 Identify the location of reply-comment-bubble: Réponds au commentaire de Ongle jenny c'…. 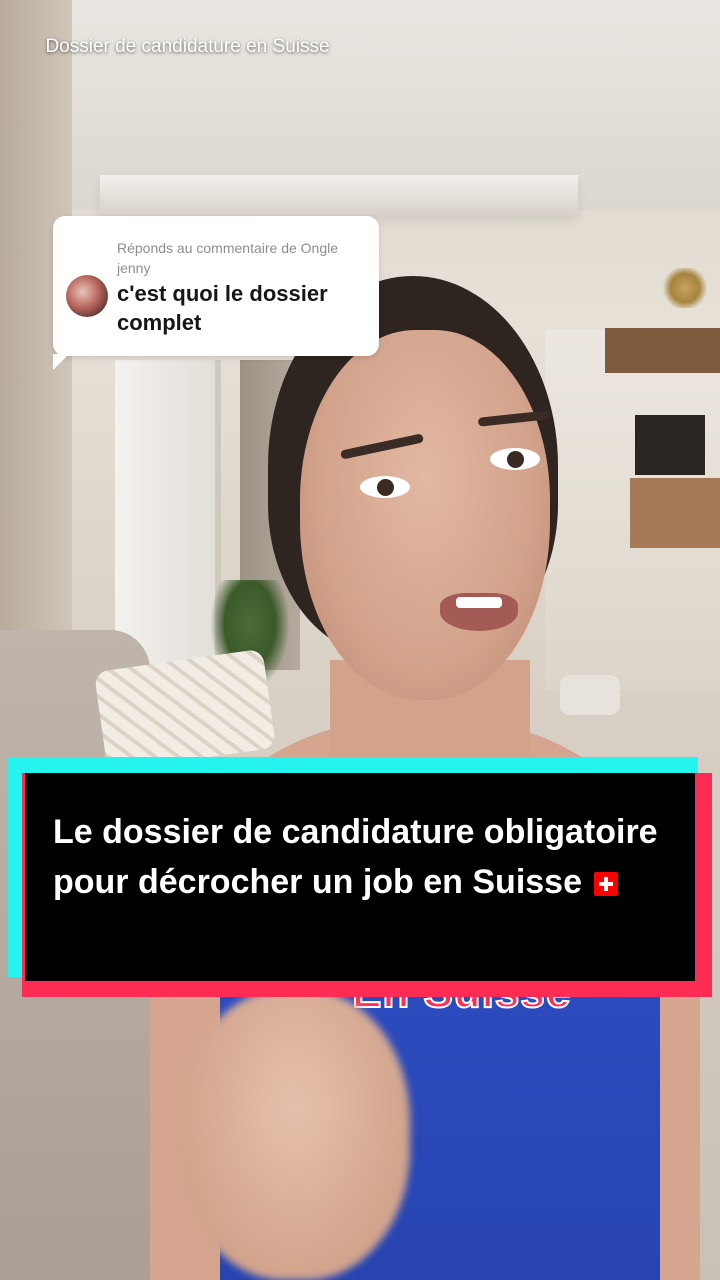
(216, 293).